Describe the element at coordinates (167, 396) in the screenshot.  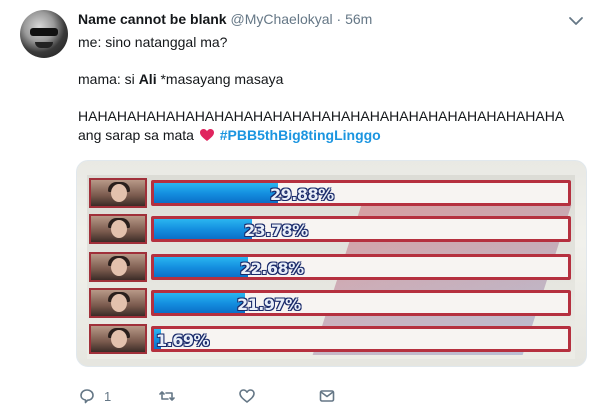
I see `retweet-icon` at that location.